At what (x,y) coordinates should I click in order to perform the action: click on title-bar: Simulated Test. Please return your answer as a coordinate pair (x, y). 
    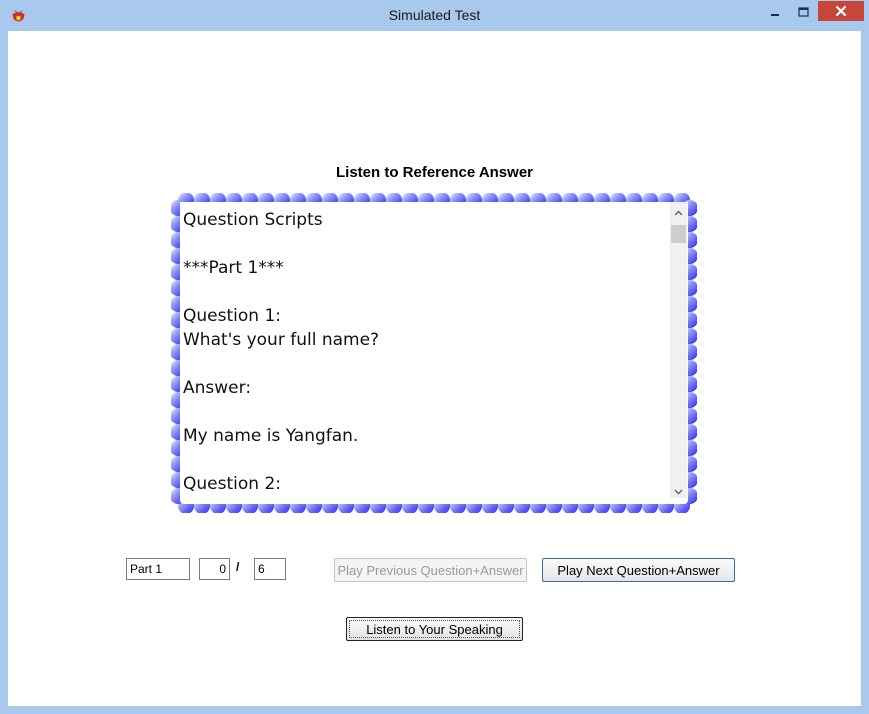
    Looking at the image, I should click on (434, 15).